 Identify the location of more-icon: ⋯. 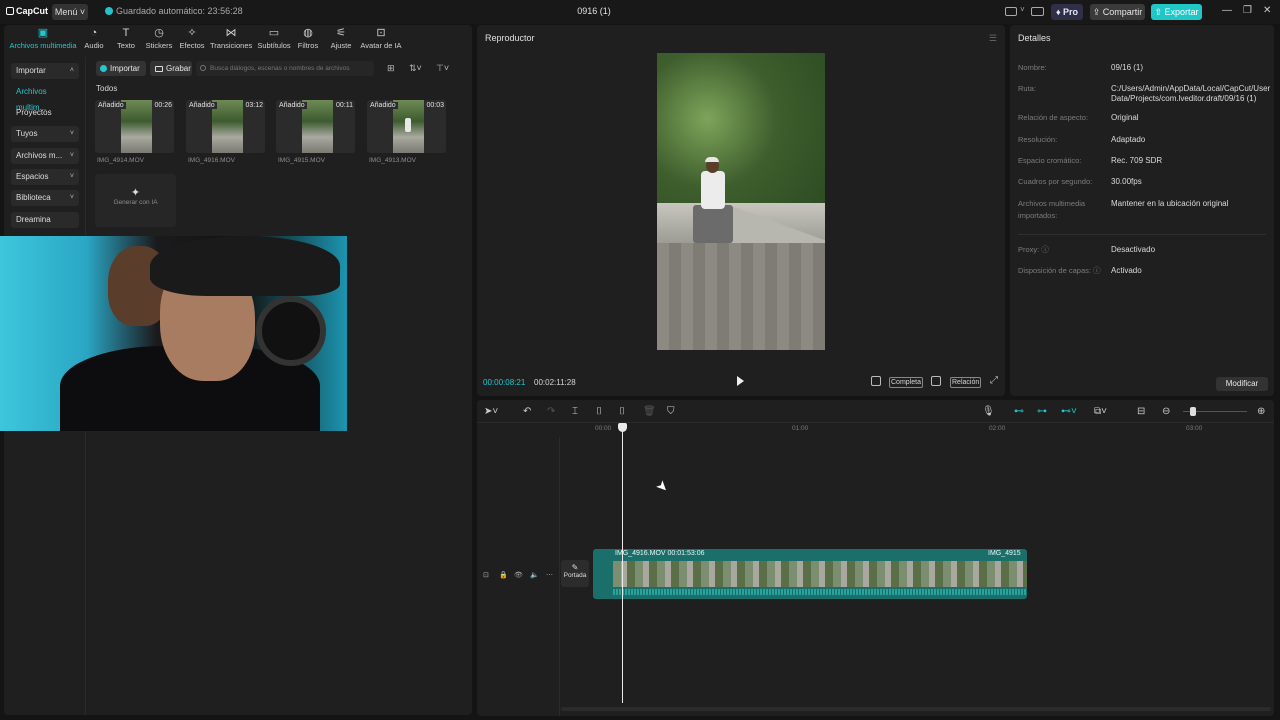
(549, 575).